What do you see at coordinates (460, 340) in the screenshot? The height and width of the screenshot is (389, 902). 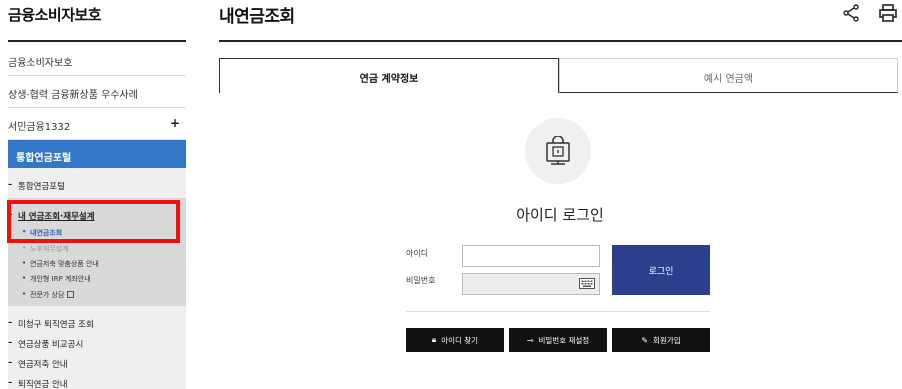 I see `button-label: 아이디 찾기` at bounding box center [460, 340].